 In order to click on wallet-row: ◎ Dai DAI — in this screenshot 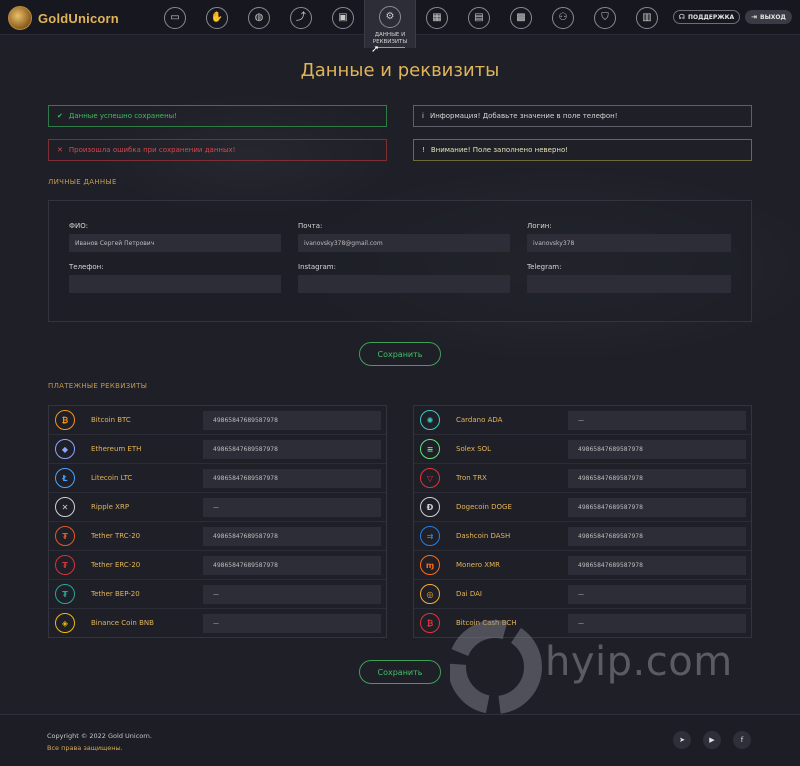, I will do `click(582, 594)`.